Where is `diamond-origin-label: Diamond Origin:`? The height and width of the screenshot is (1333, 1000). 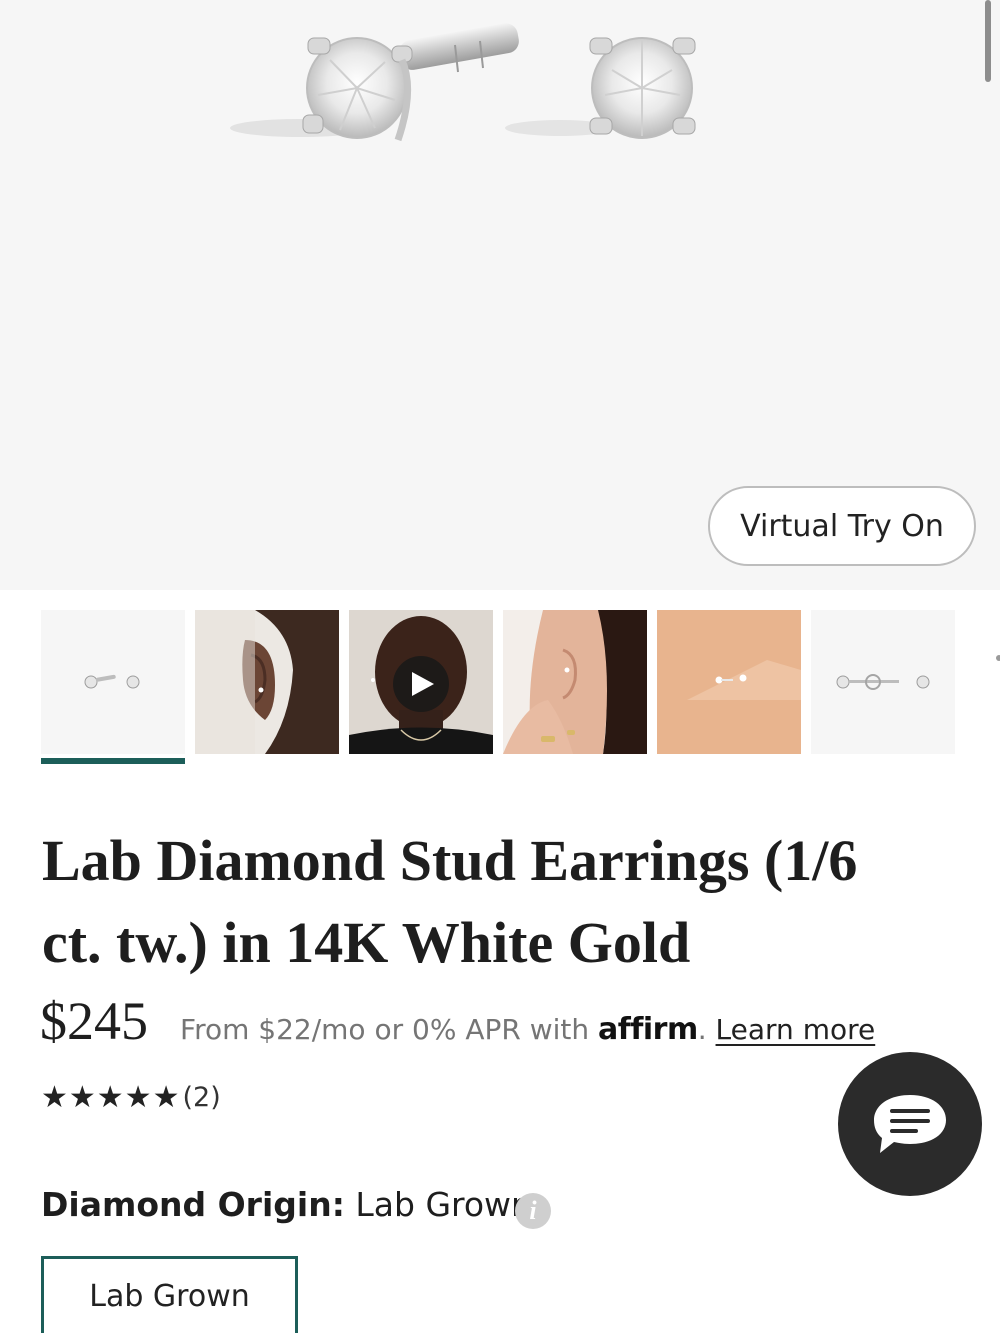 diamond-origin-label: Diamond Origin: is located at coordinates (193, 1204).